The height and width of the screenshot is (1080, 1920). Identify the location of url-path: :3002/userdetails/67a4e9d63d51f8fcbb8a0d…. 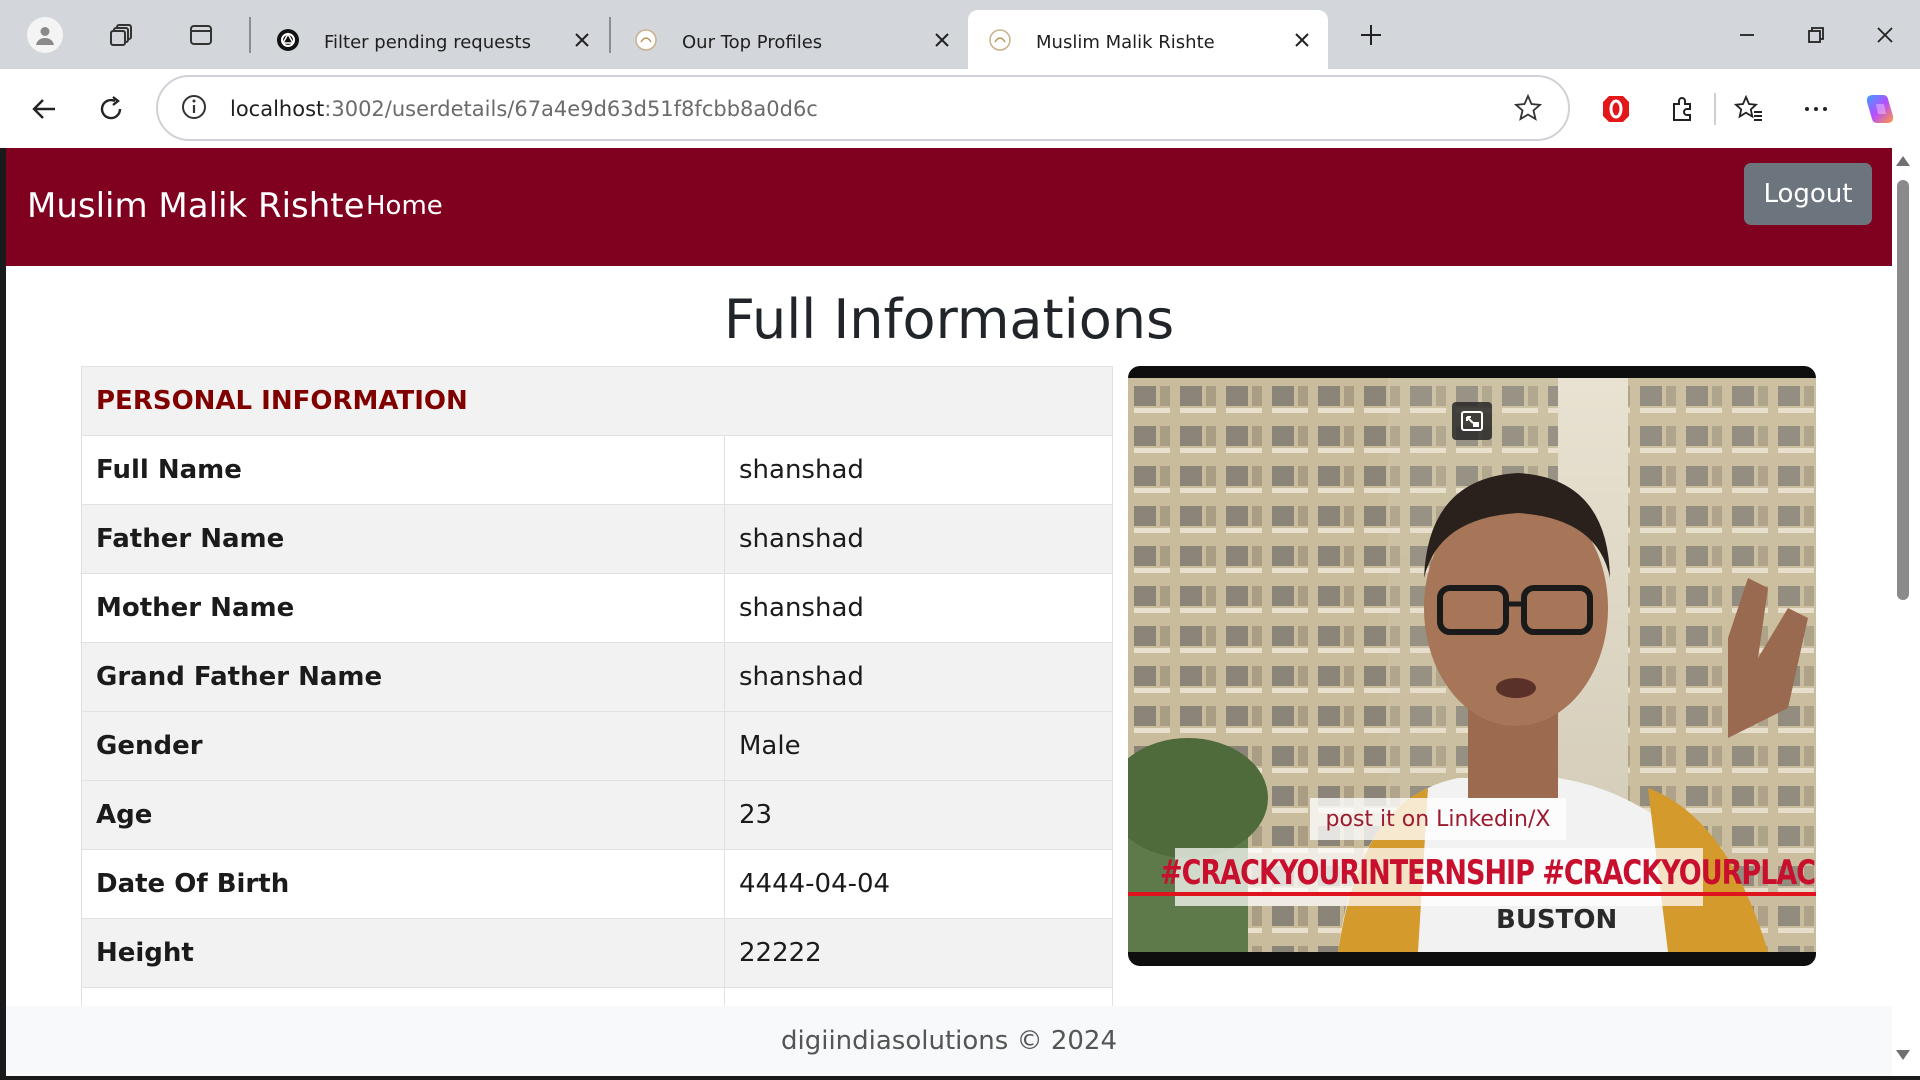
(571, 109).